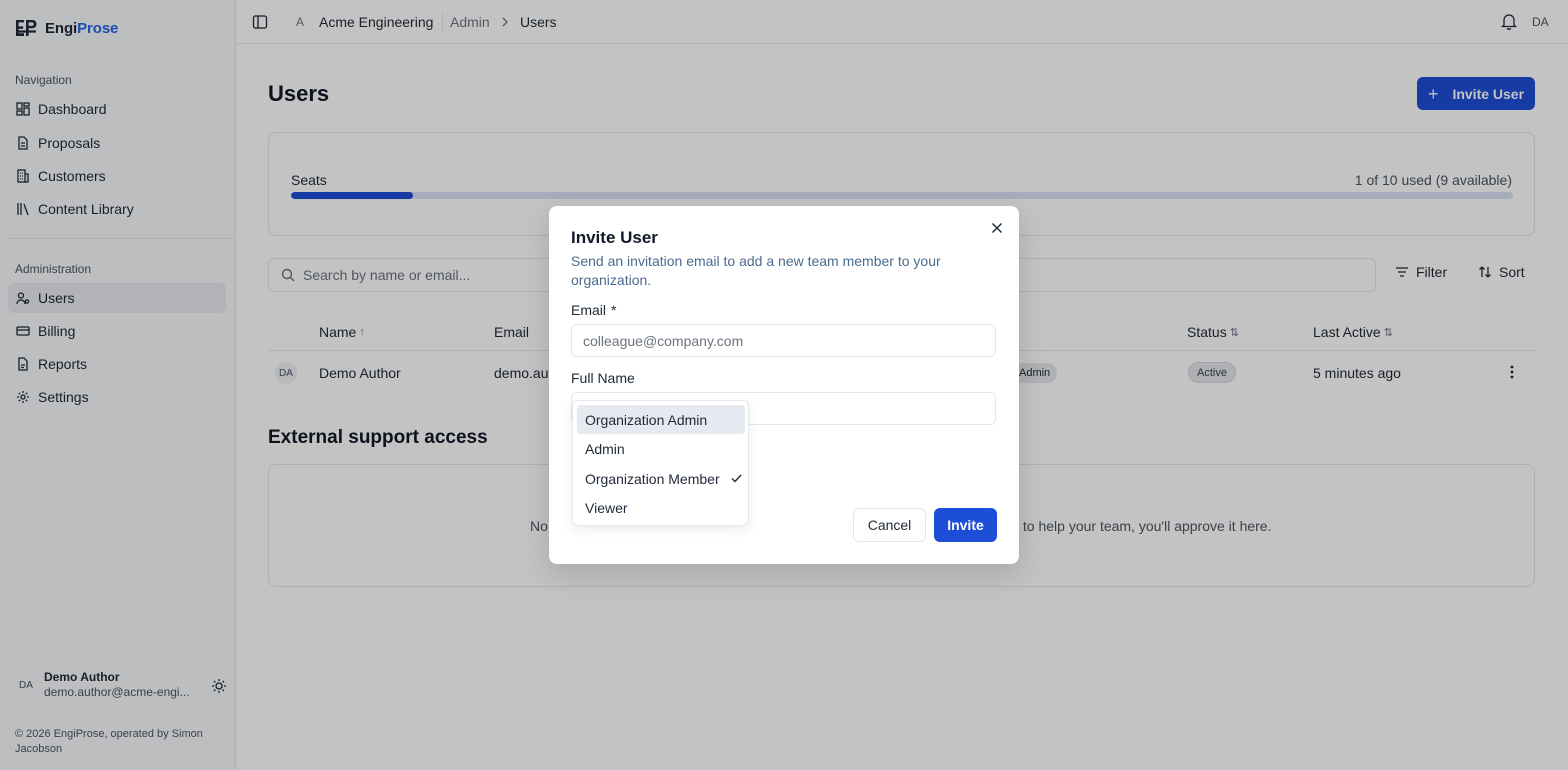 Image resolution: width=1568 pixels, height=770 pixels. What do you see at coordinates (589, 310) in the screenshot?
I see `email-label-text: Email` at bounding box center [589, 310].